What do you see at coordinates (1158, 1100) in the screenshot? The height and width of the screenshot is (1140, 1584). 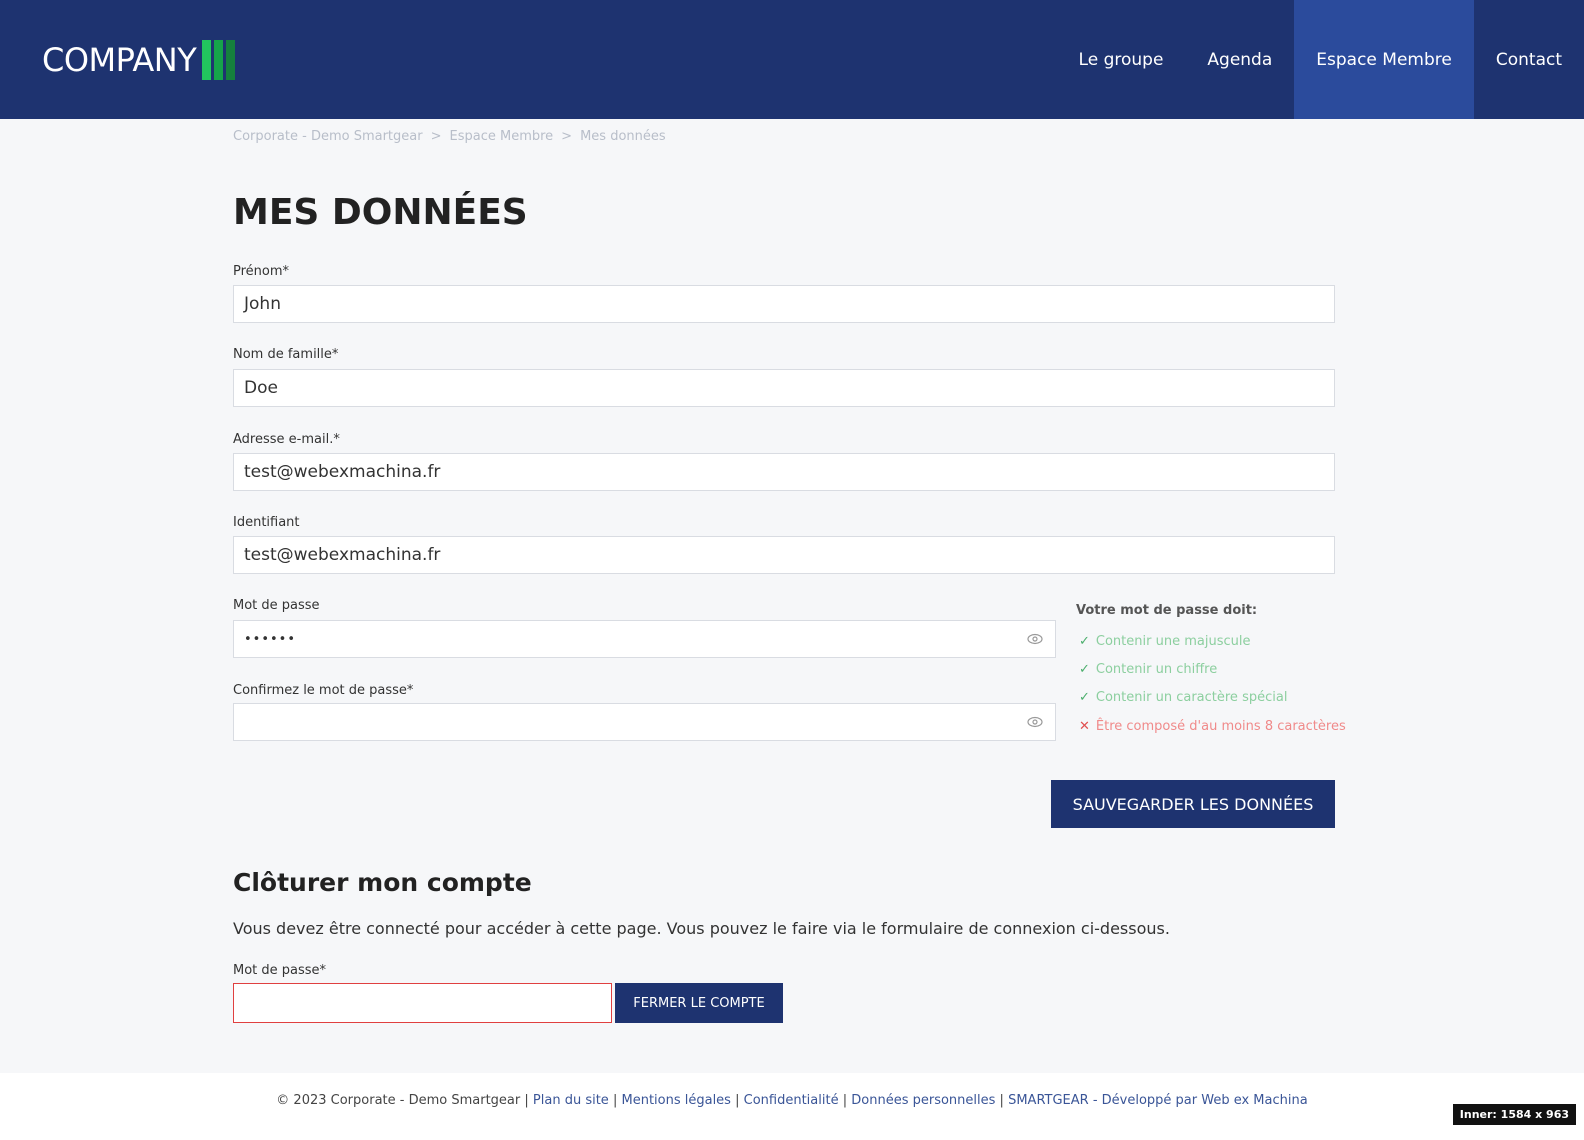 I see `footer-link-smartgear: SMARTGEAR - Développé par Web ex Machina` at bounding box center [1158, 1100].